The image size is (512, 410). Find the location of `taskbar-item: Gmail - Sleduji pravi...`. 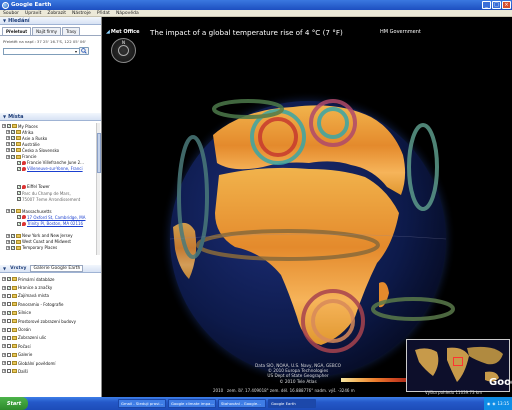

taskbar-item: Gmail - Sleduji pravi... is located at coordinates (142, 403).